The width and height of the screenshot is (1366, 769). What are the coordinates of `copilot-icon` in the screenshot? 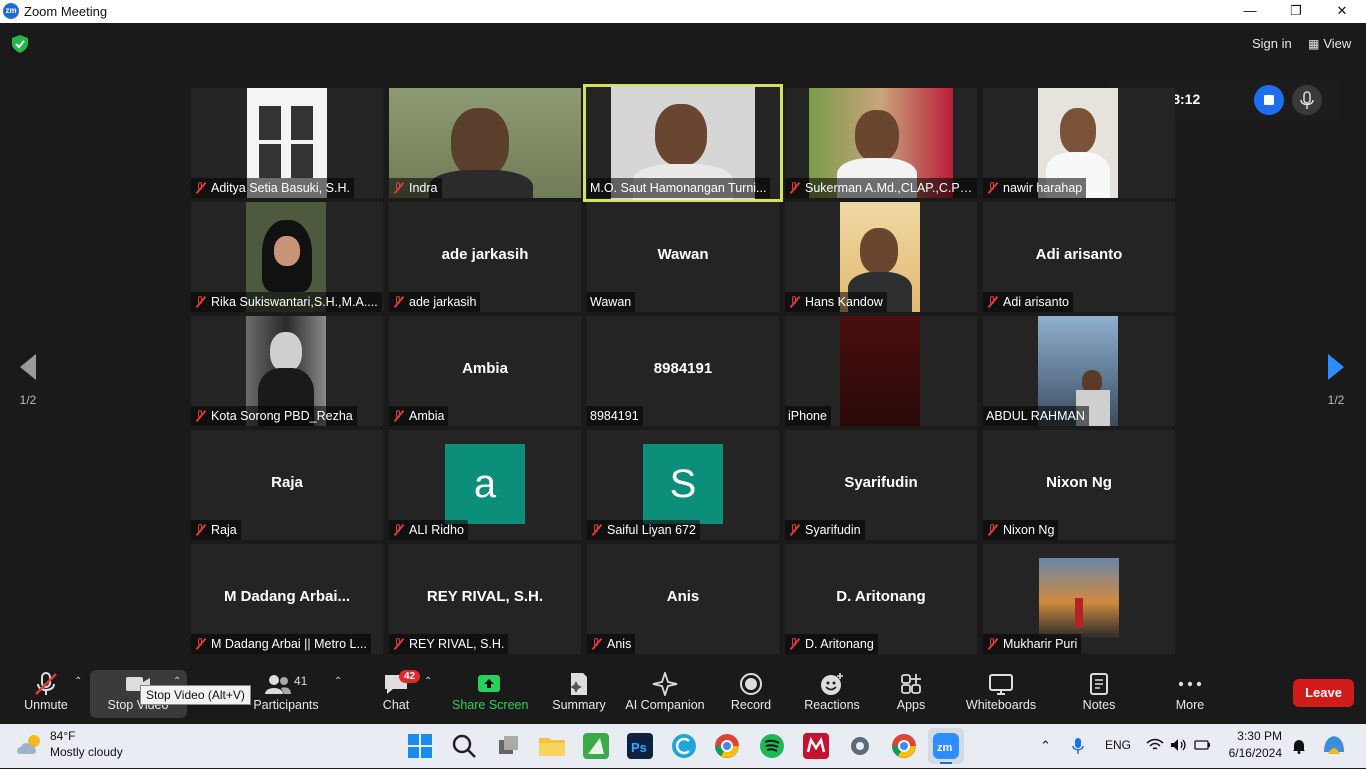 It's located at (1334, 746).